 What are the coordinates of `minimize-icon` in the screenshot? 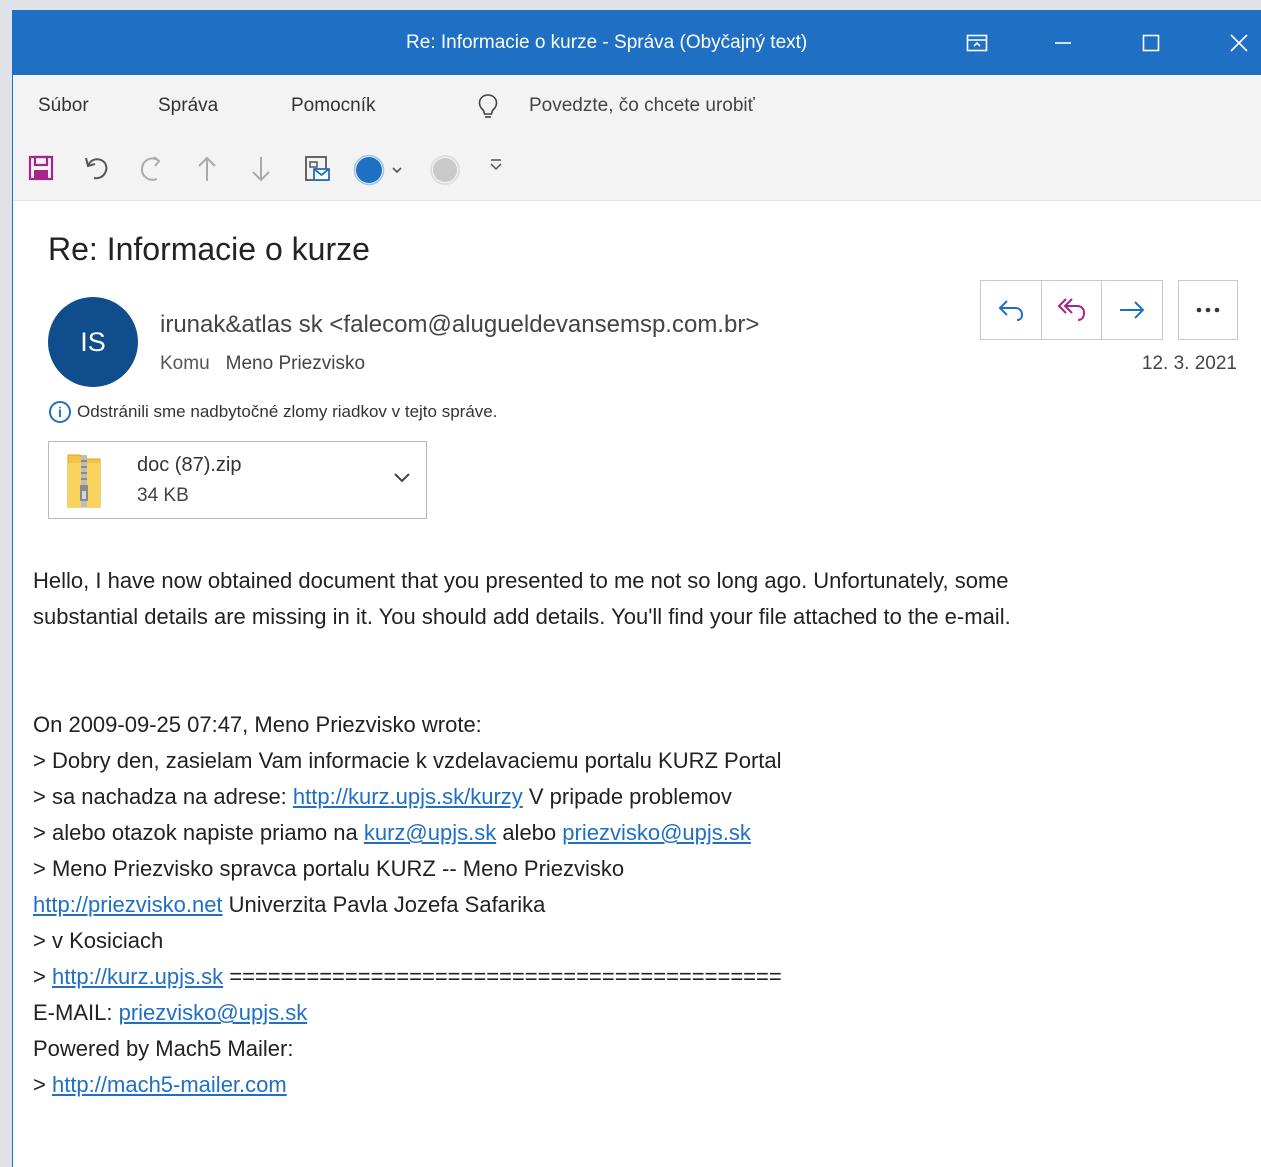 It's located at (1063, 42).